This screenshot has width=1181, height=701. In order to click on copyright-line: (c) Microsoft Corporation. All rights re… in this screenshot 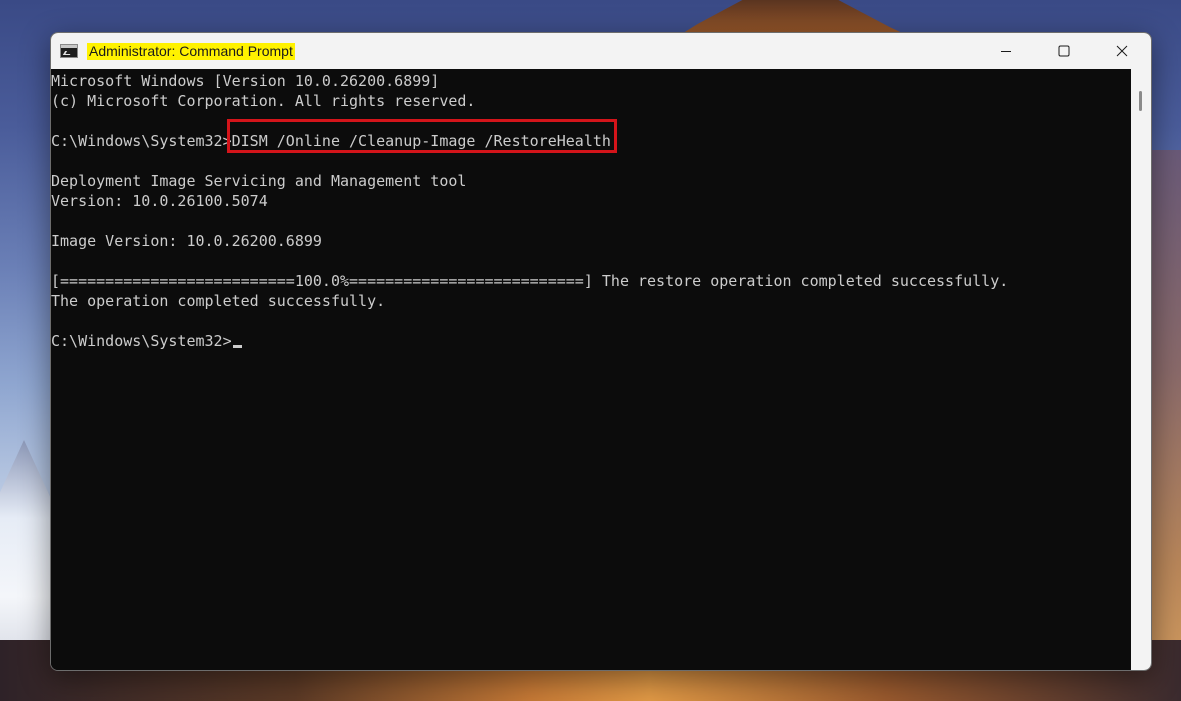, I will do `click(263, 101)`.